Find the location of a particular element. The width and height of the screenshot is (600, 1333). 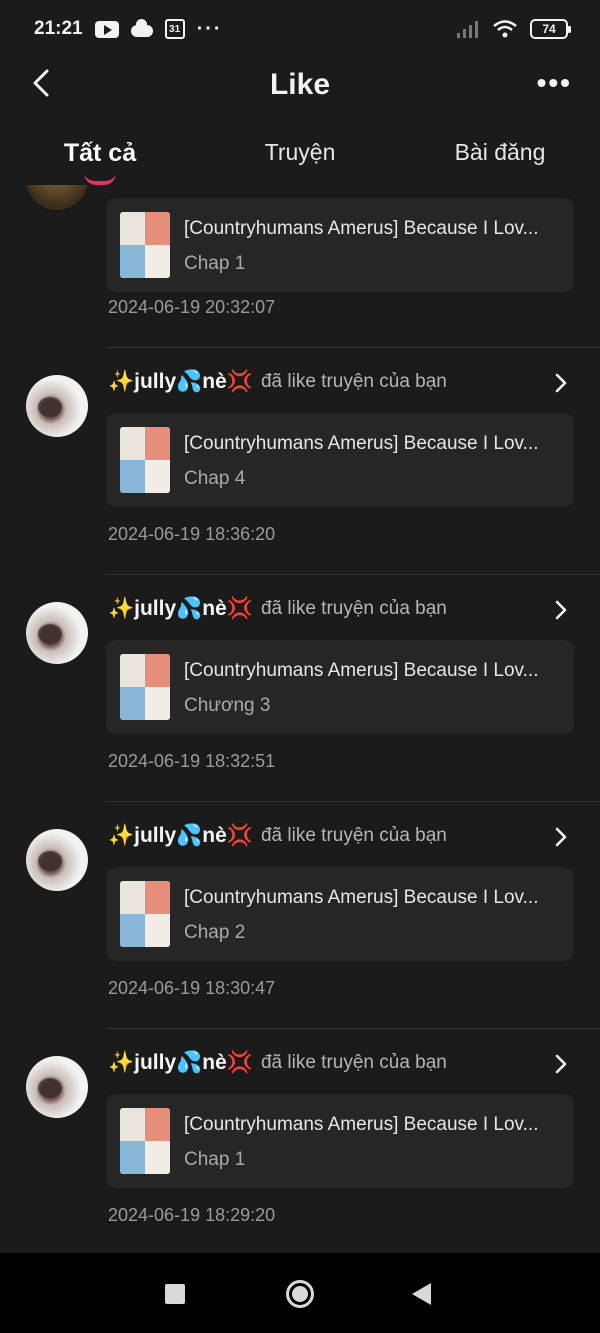

chevron-left-icon is located at coordinates (41, 83).